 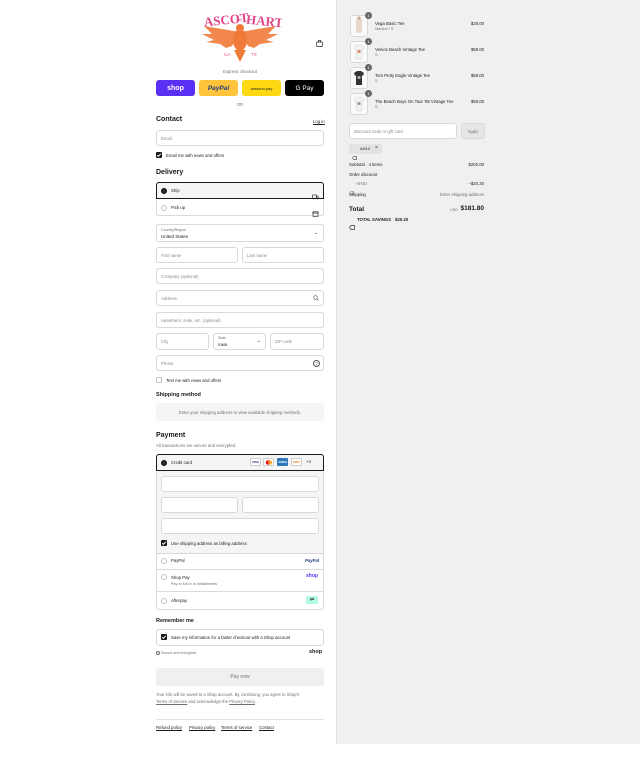 I want to click on paypal-logo: PayPal, so click(x=312, y=560).